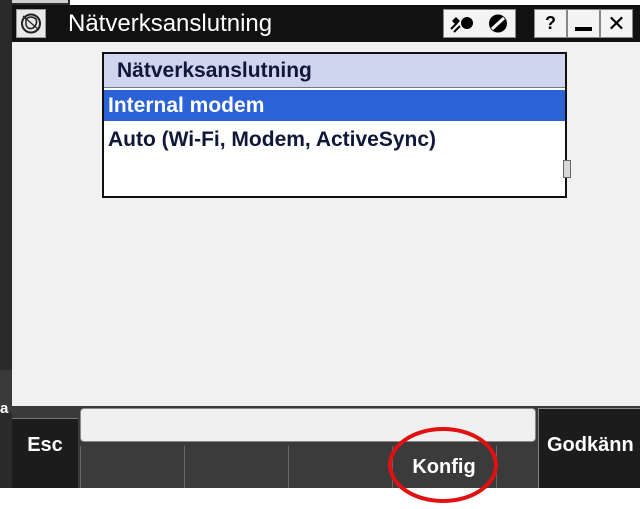  Describe the element at coordinates (444, 467) in the screenshot. I see `konfig-button-label: Konfig` at that location.